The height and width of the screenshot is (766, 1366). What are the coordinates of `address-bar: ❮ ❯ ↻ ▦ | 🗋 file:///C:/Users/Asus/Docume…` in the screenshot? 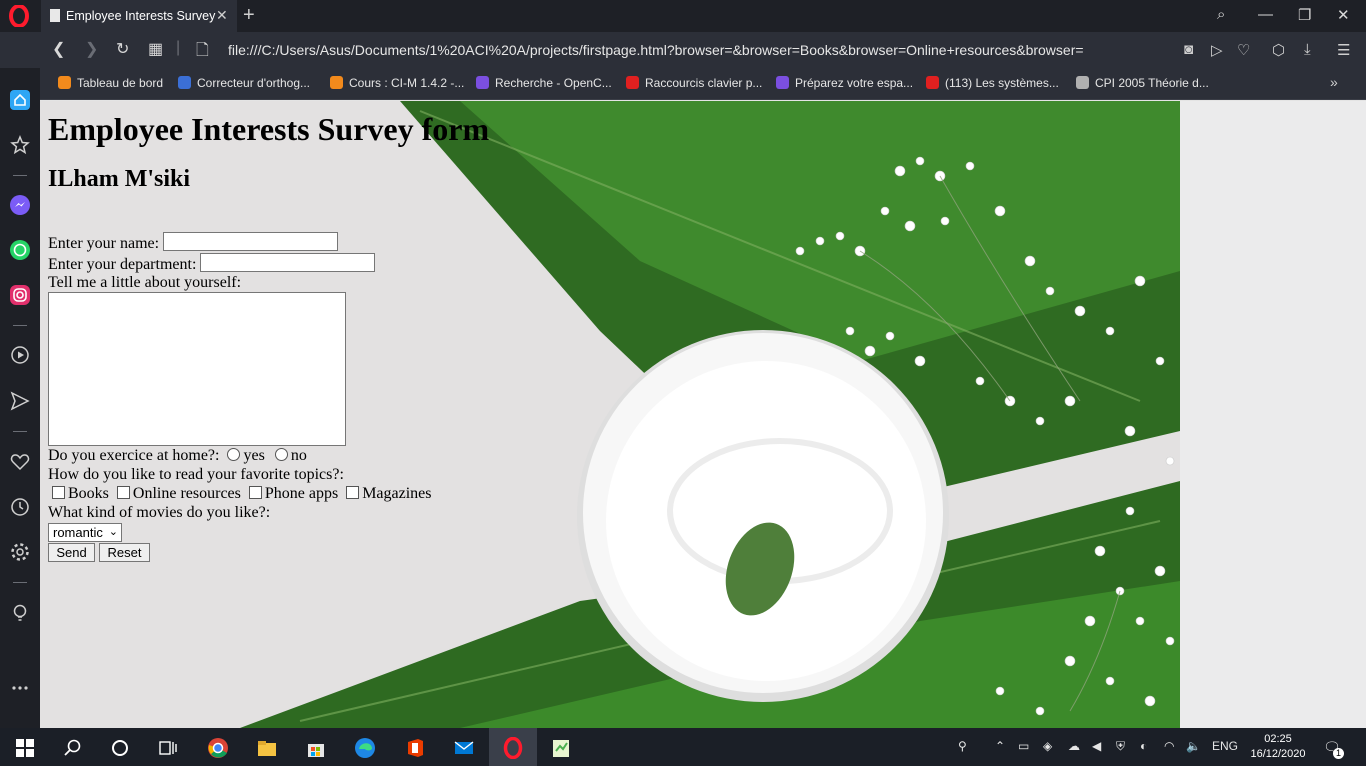 It's located at (683, 50).